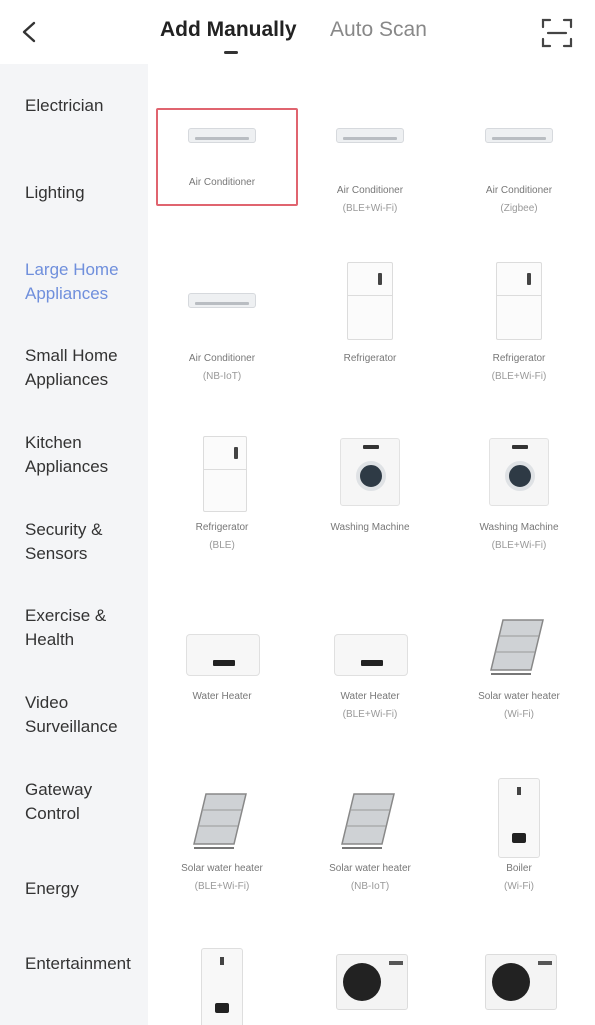 Image resolution: width=595 pixels, height=1025 pixels. I want to click on back-button, so click(29, 32).